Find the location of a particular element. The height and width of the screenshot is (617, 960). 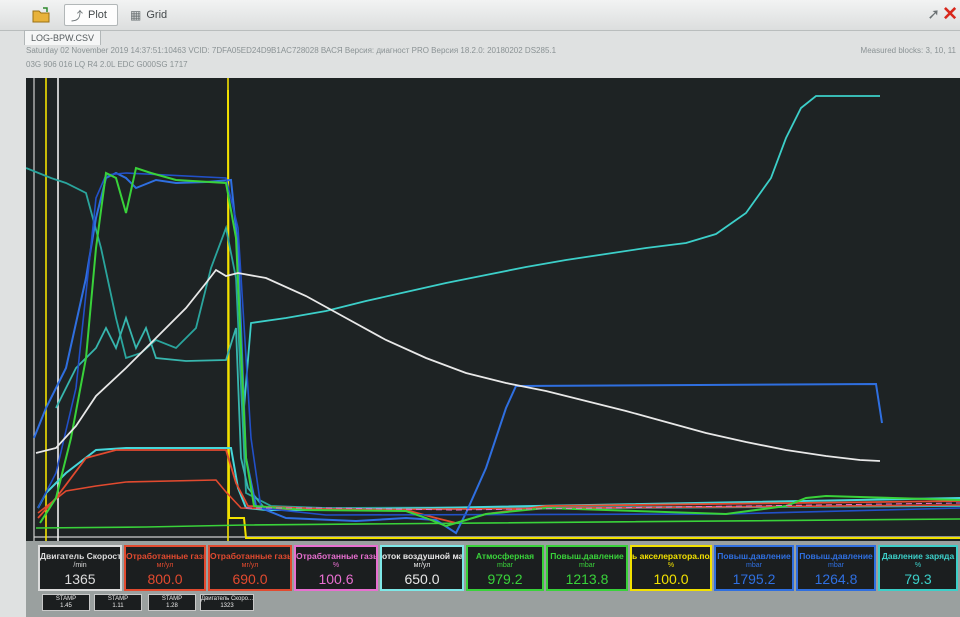

open-file-button is located at coordinates (41, 15).